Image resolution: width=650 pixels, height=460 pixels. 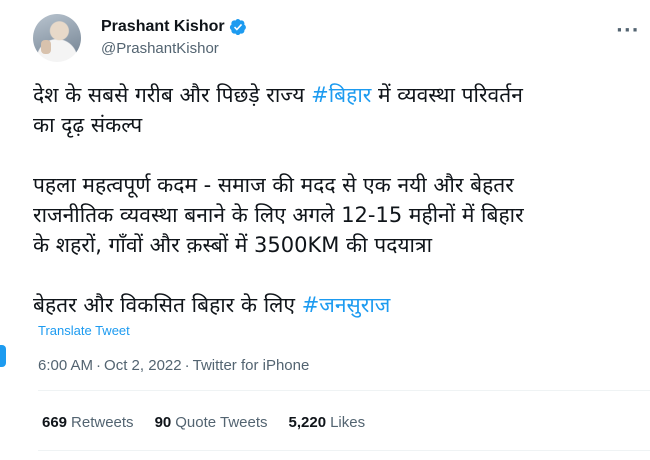 I want to click on author-handle: @PrashantKishor, so click(x=160, y=48).